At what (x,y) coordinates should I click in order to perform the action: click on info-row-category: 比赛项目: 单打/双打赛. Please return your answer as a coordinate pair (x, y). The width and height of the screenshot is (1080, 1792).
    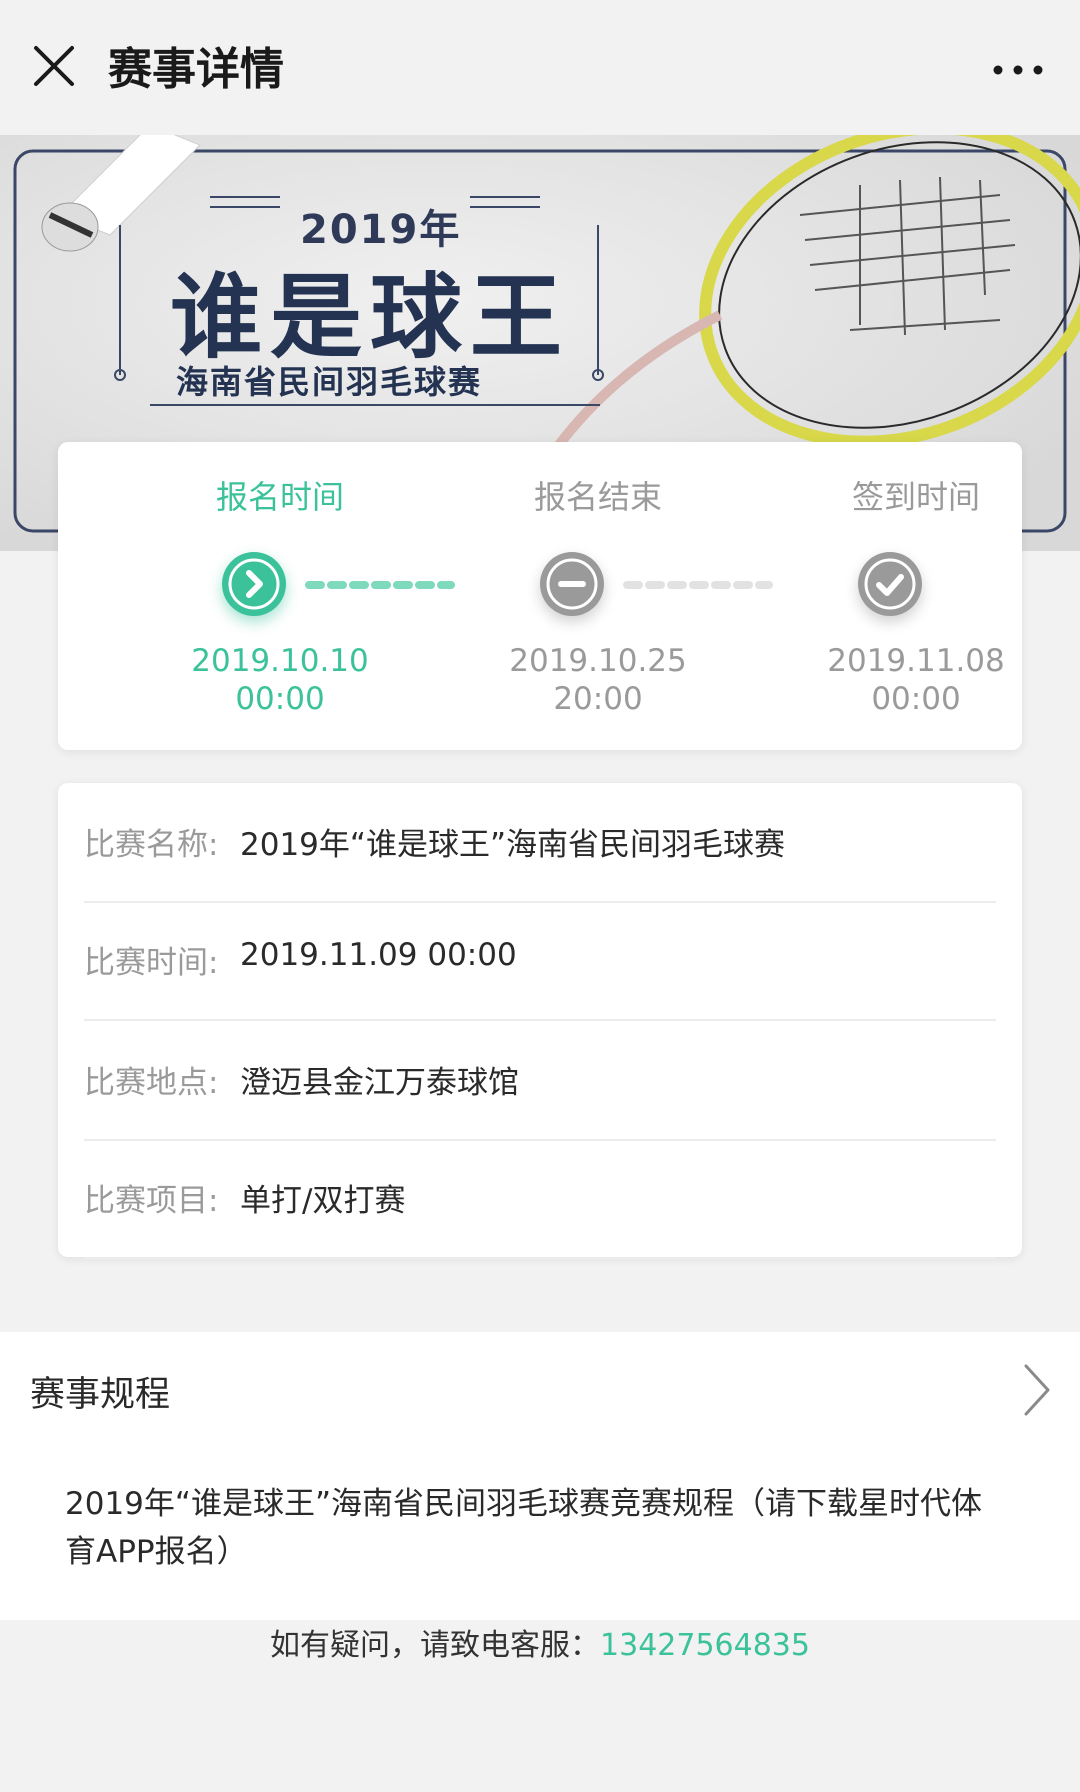
    Looking at the image, I should click on (540, 1199).